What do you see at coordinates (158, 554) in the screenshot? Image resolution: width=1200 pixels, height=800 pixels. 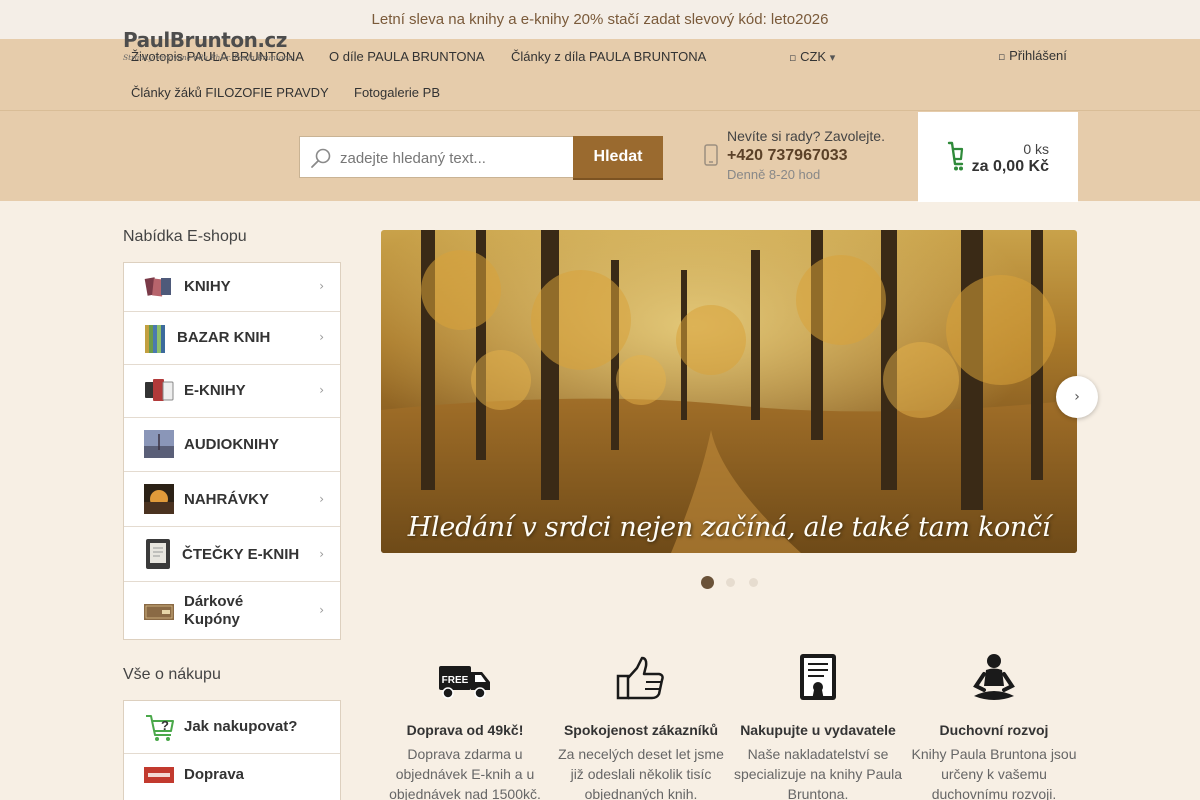 I see `ereader-thumbnail-icon` at bounding box center [158, 554].